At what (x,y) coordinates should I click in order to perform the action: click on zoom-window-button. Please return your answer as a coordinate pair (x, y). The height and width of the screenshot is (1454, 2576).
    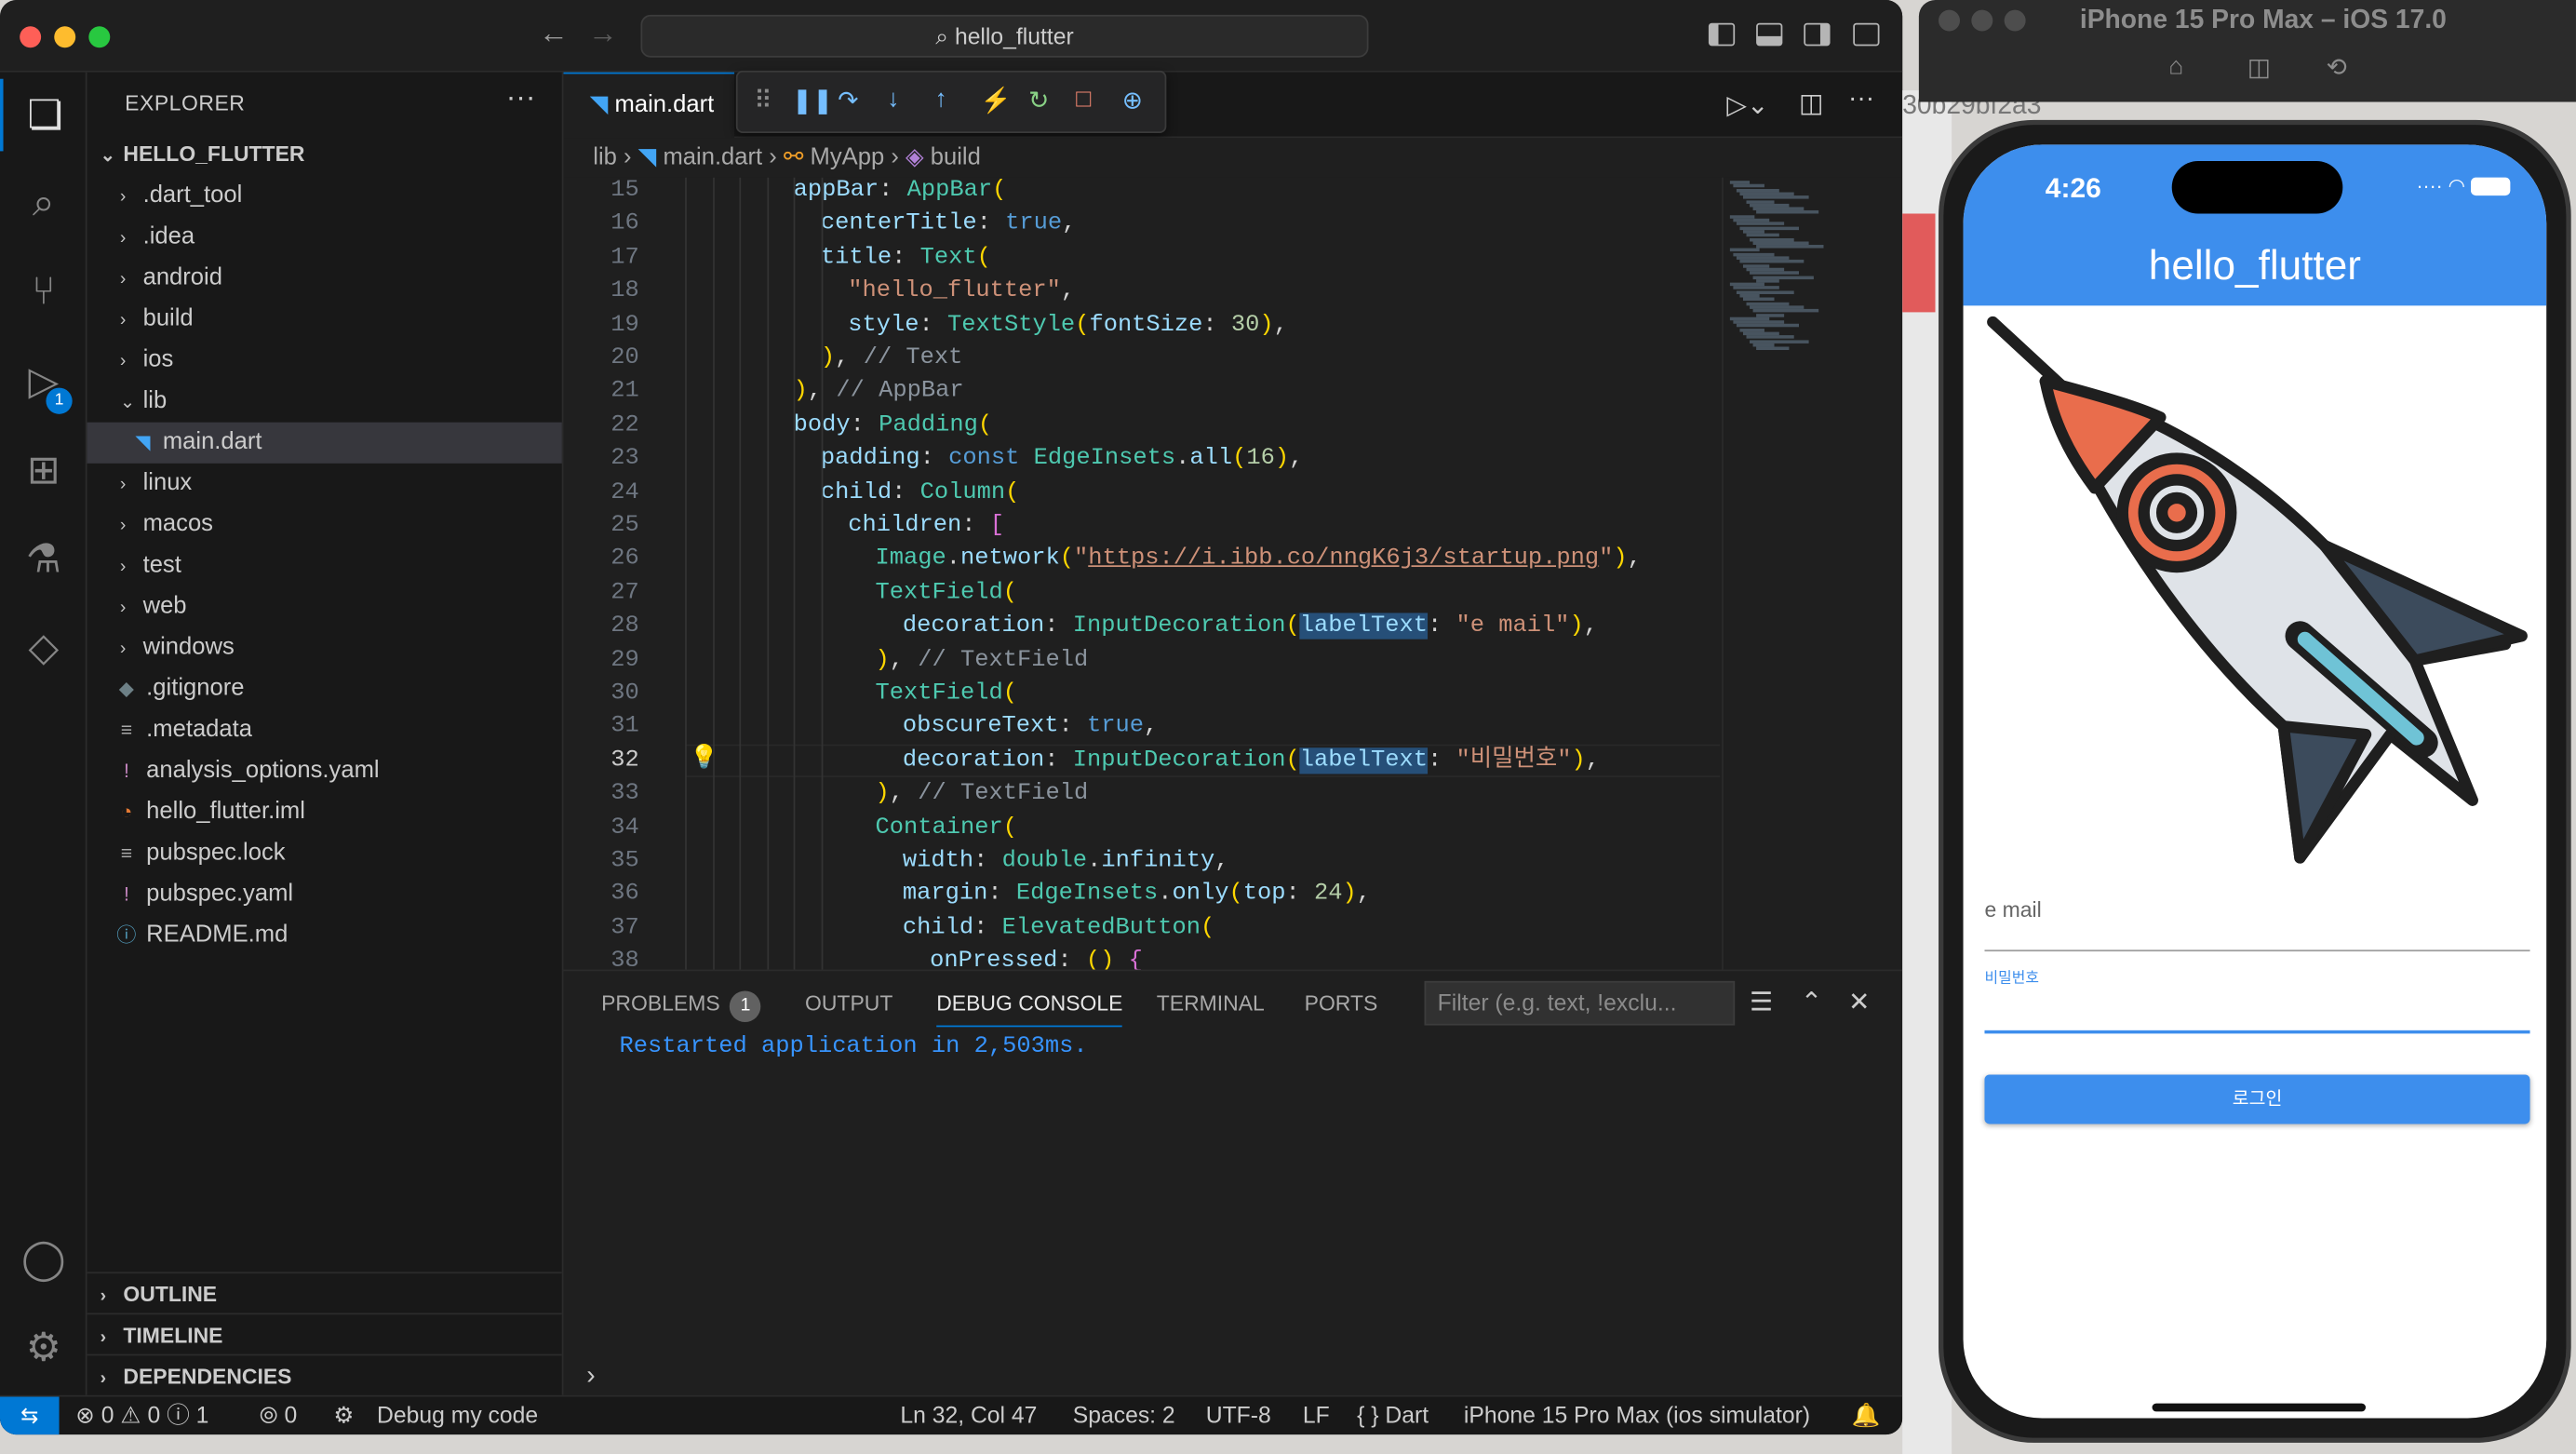
    Looking at the image, I should click on (99, 37).